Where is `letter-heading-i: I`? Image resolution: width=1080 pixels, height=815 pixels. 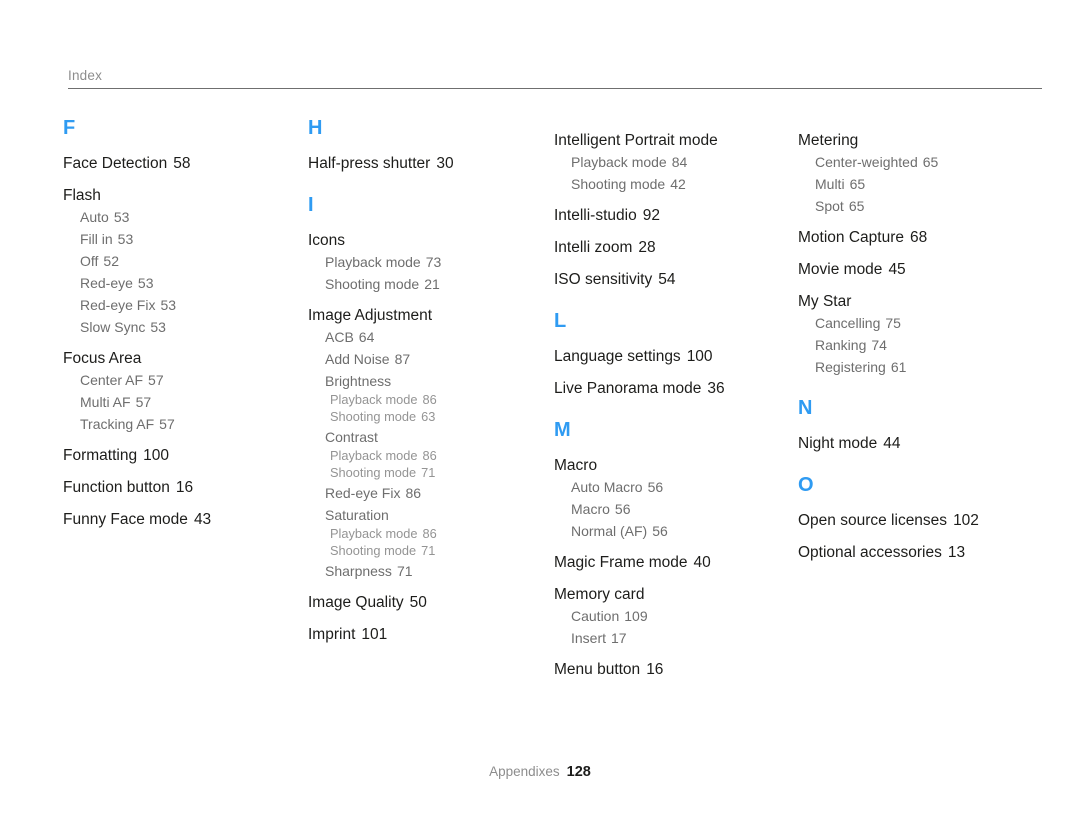 letter-heading-i: I is located at coordinates (311, 205).